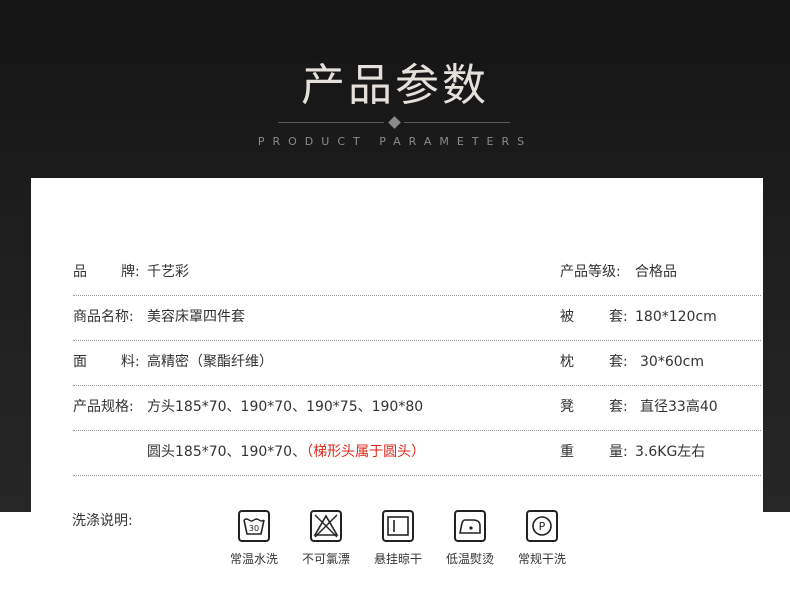  What do you see at coordinates (679, 407) in the screenshot?
I see `stool-value: 直径33高40` at bounding box center [679, 407].